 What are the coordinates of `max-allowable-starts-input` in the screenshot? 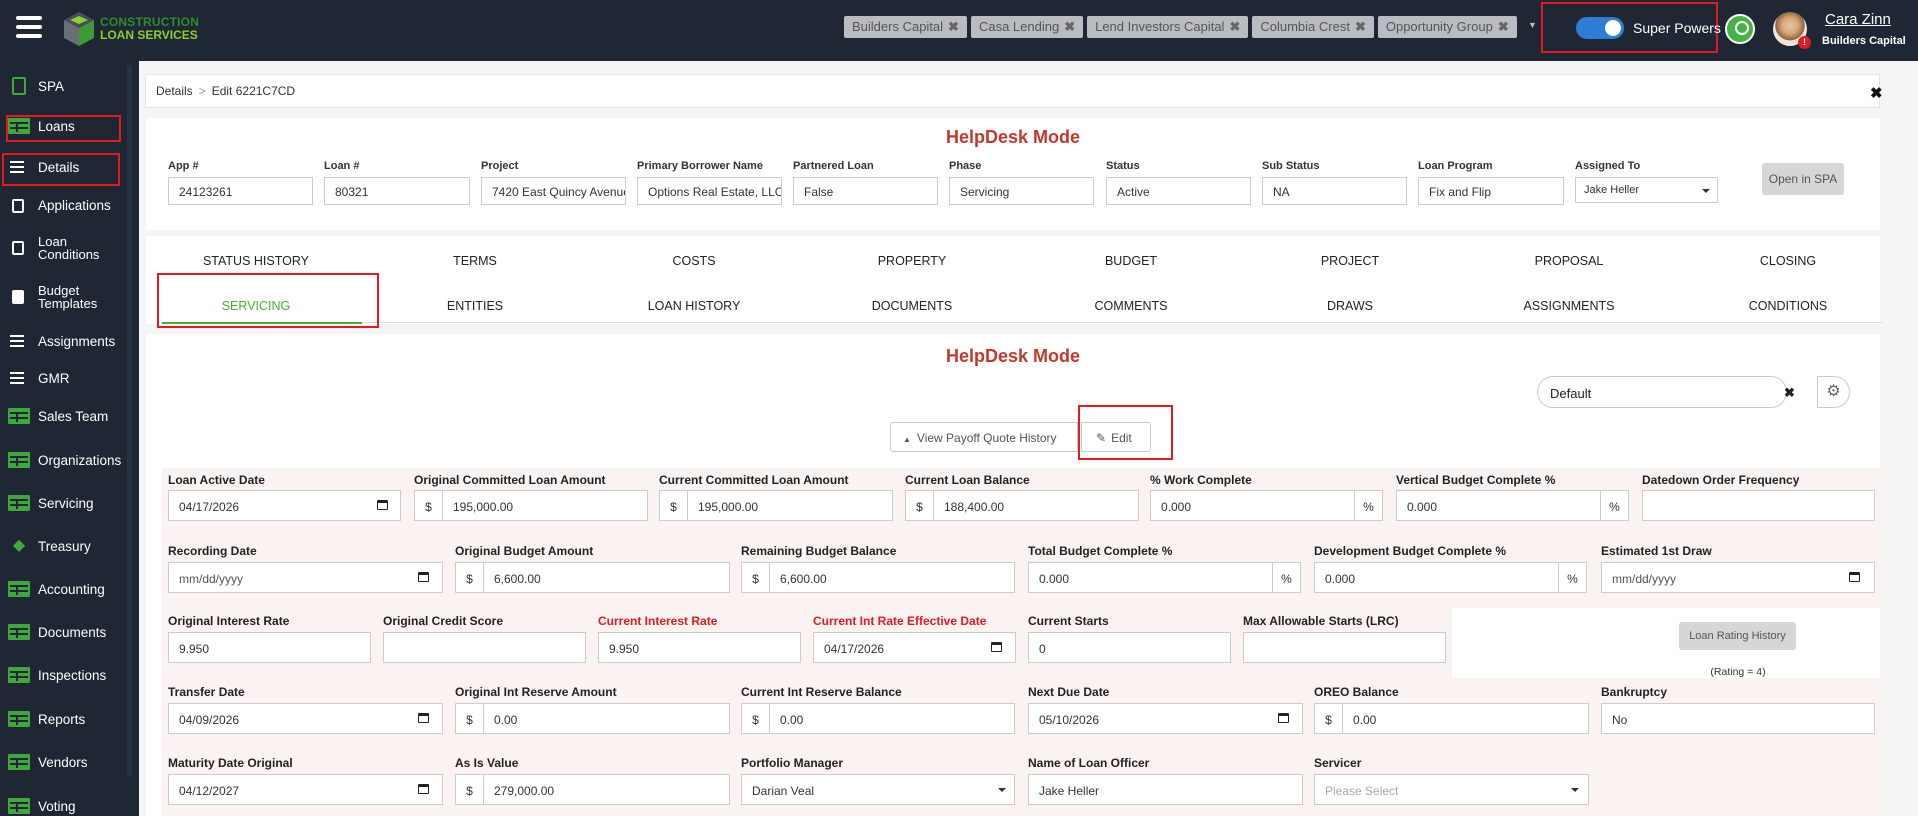 It's located at (1344, 647).